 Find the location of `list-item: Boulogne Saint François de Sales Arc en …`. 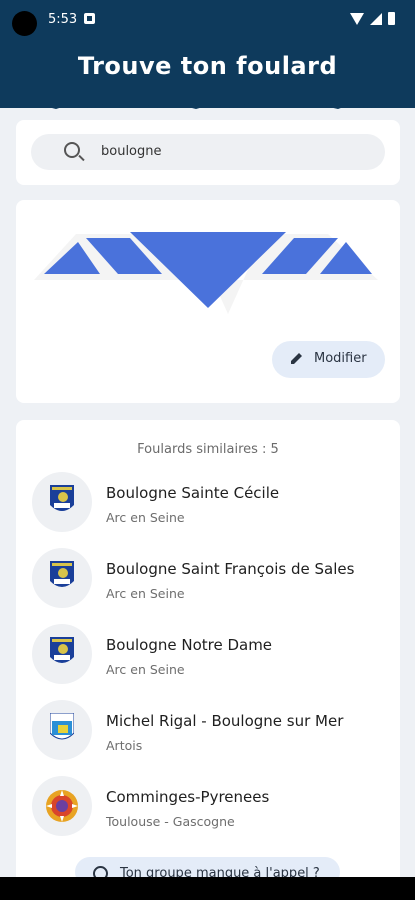

list-item: Boulogne Saint François de Sales Arc en … is located at coordinates (208, 578).